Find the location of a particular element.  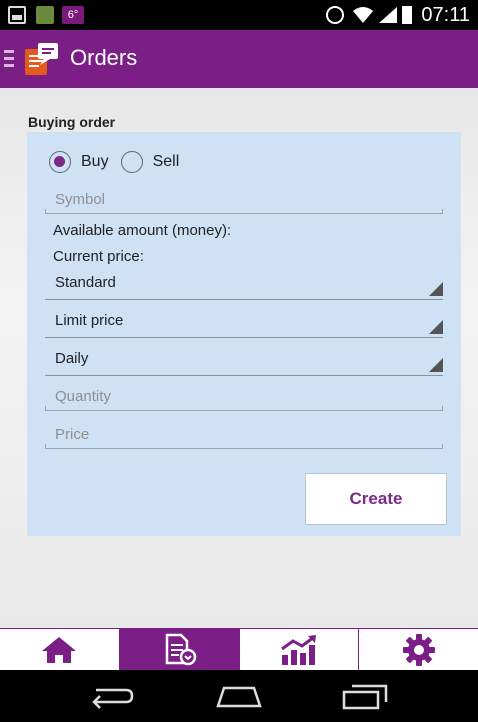

home-nav-icon is located at coordinates (239, 696).